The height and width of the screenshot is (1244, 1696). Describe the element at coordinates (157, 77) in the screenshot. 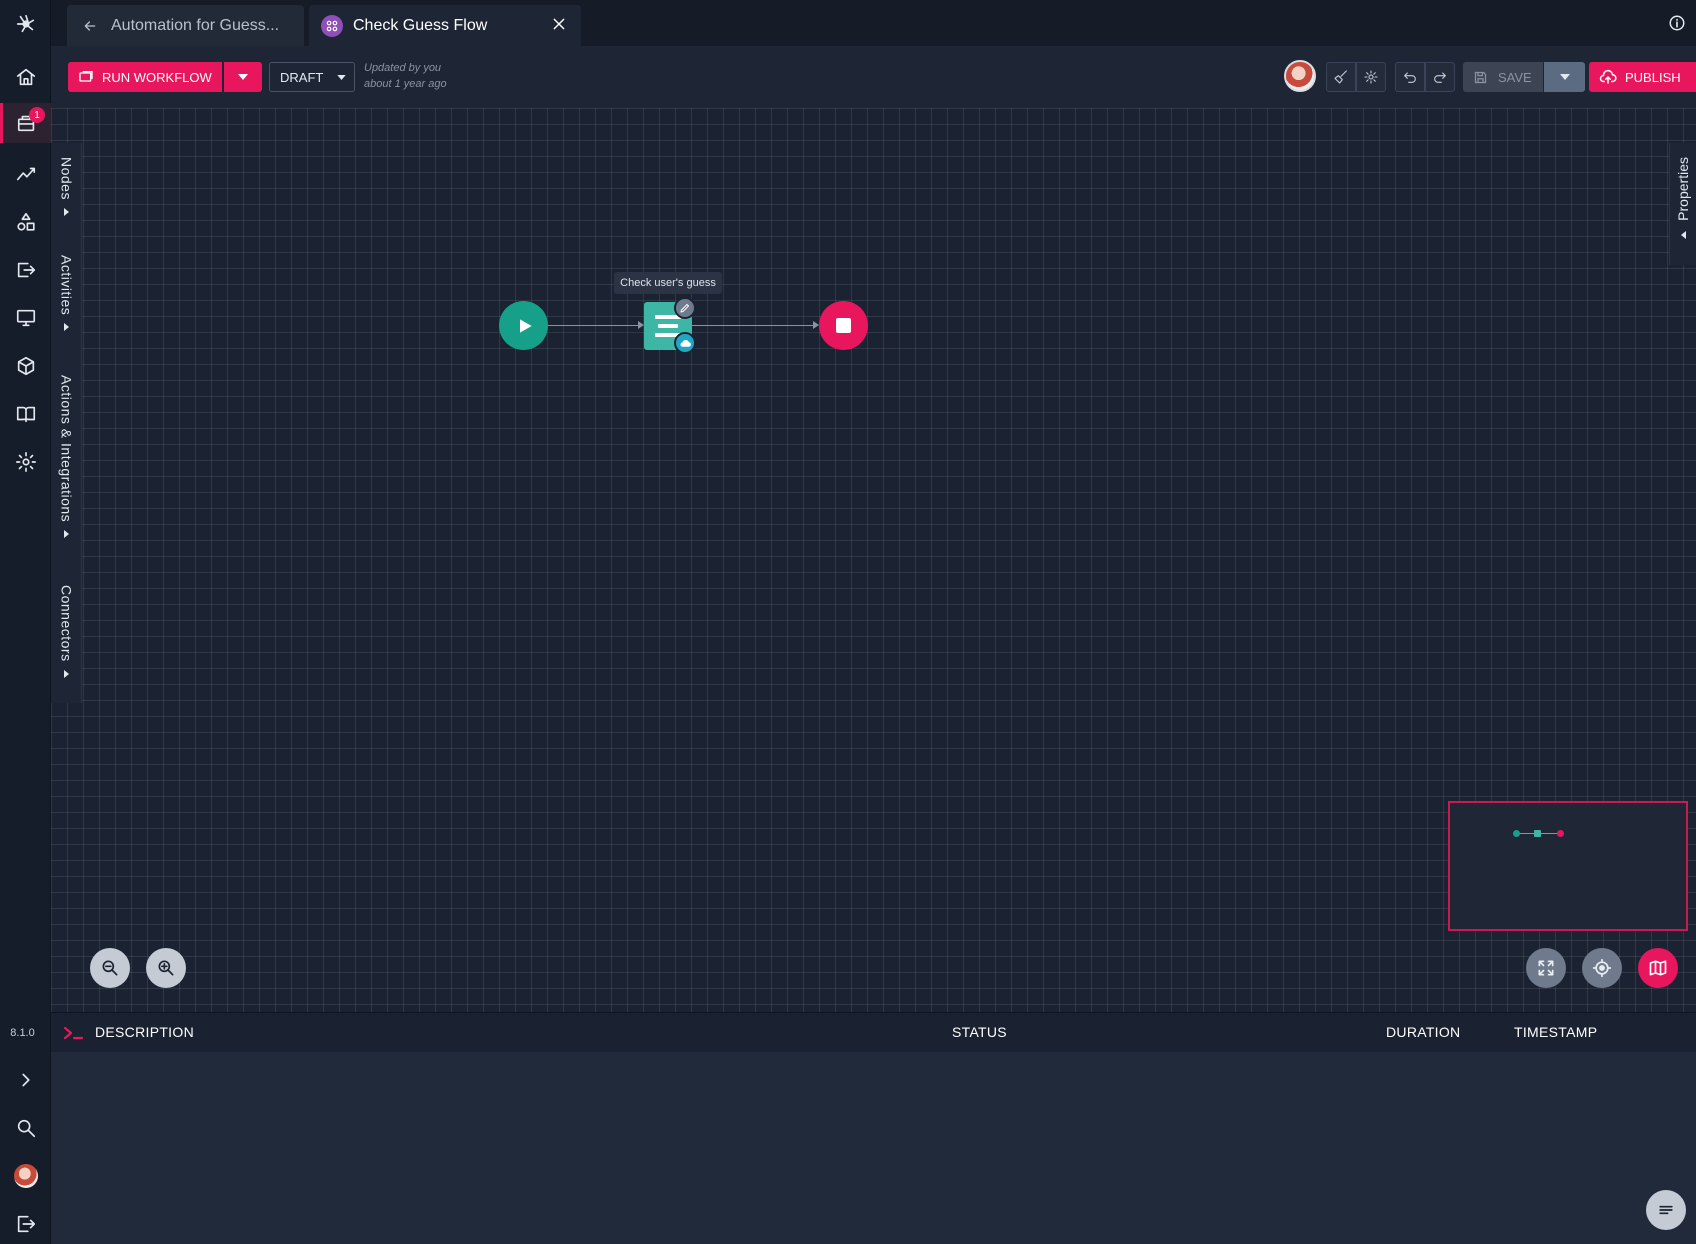

I see `run-workflow-label: RUN WORKFLOW` at that location.